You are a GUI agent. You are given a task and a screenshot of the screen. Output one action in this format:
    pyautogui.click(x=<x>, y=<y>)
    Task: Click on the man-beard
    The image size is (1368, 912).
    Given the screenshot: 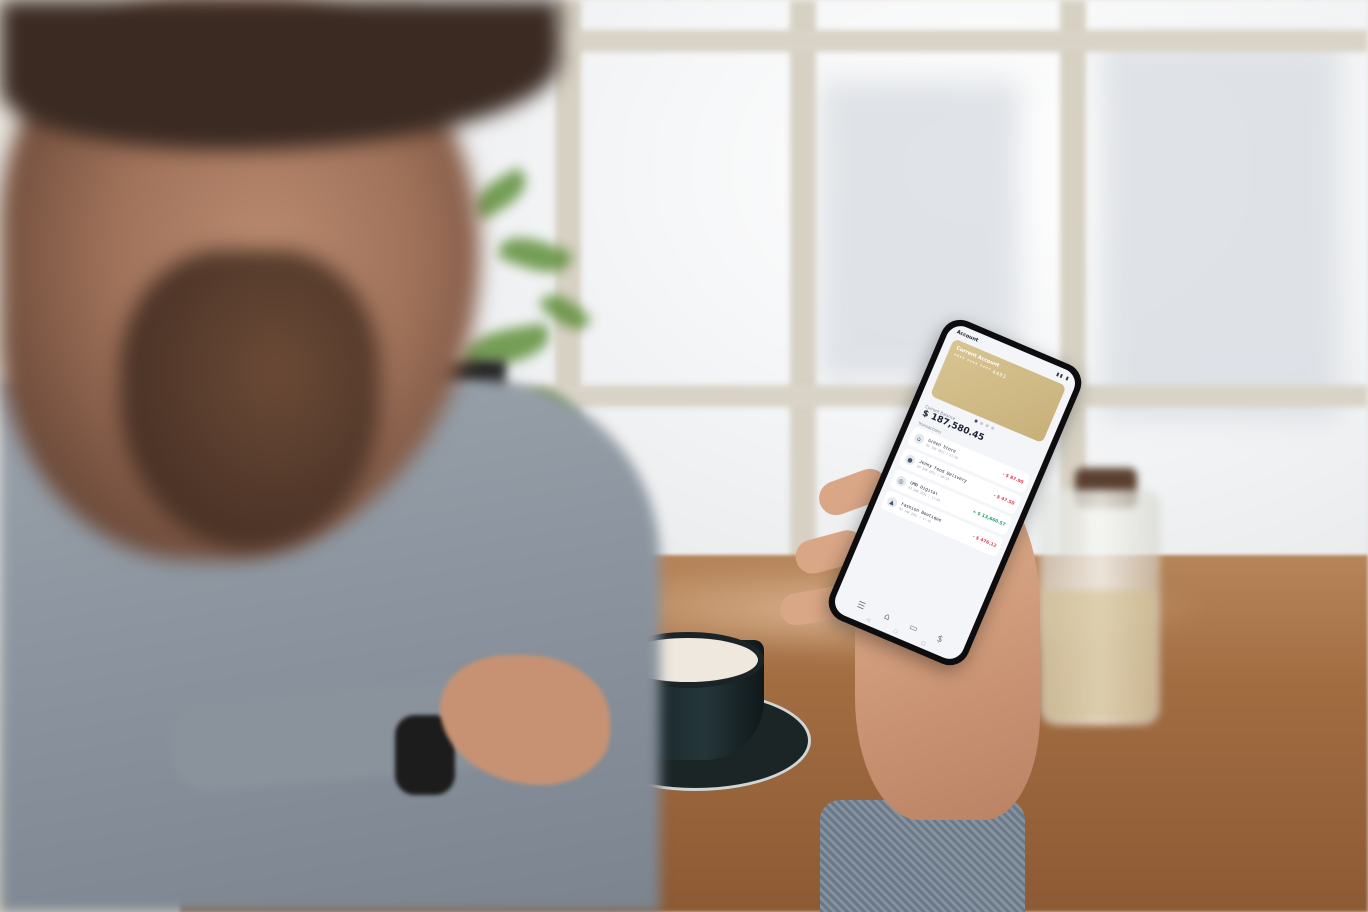 What is the action you would take?
    pyautogui.click(x=250, y=400)
    